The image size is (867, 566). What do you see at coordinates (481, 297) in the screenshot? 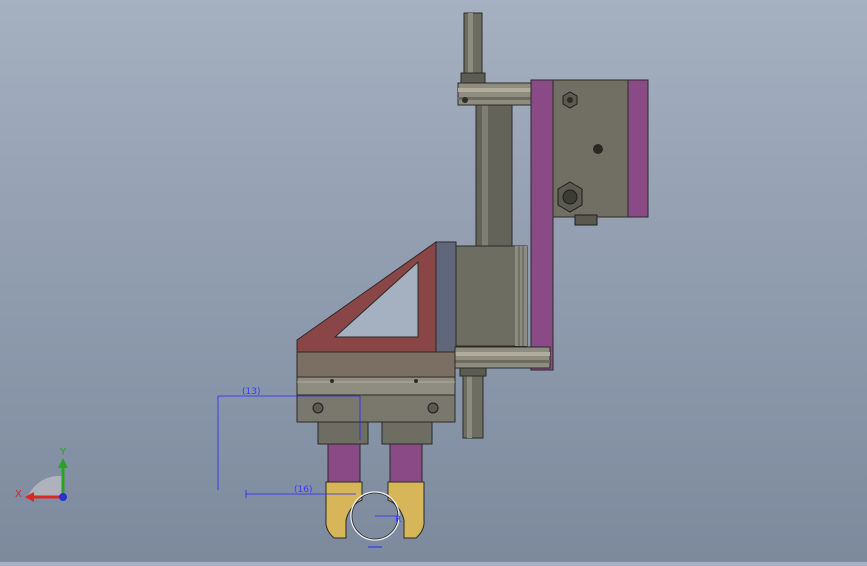
I see `slider-carriage` at bounding box center [481, 297].